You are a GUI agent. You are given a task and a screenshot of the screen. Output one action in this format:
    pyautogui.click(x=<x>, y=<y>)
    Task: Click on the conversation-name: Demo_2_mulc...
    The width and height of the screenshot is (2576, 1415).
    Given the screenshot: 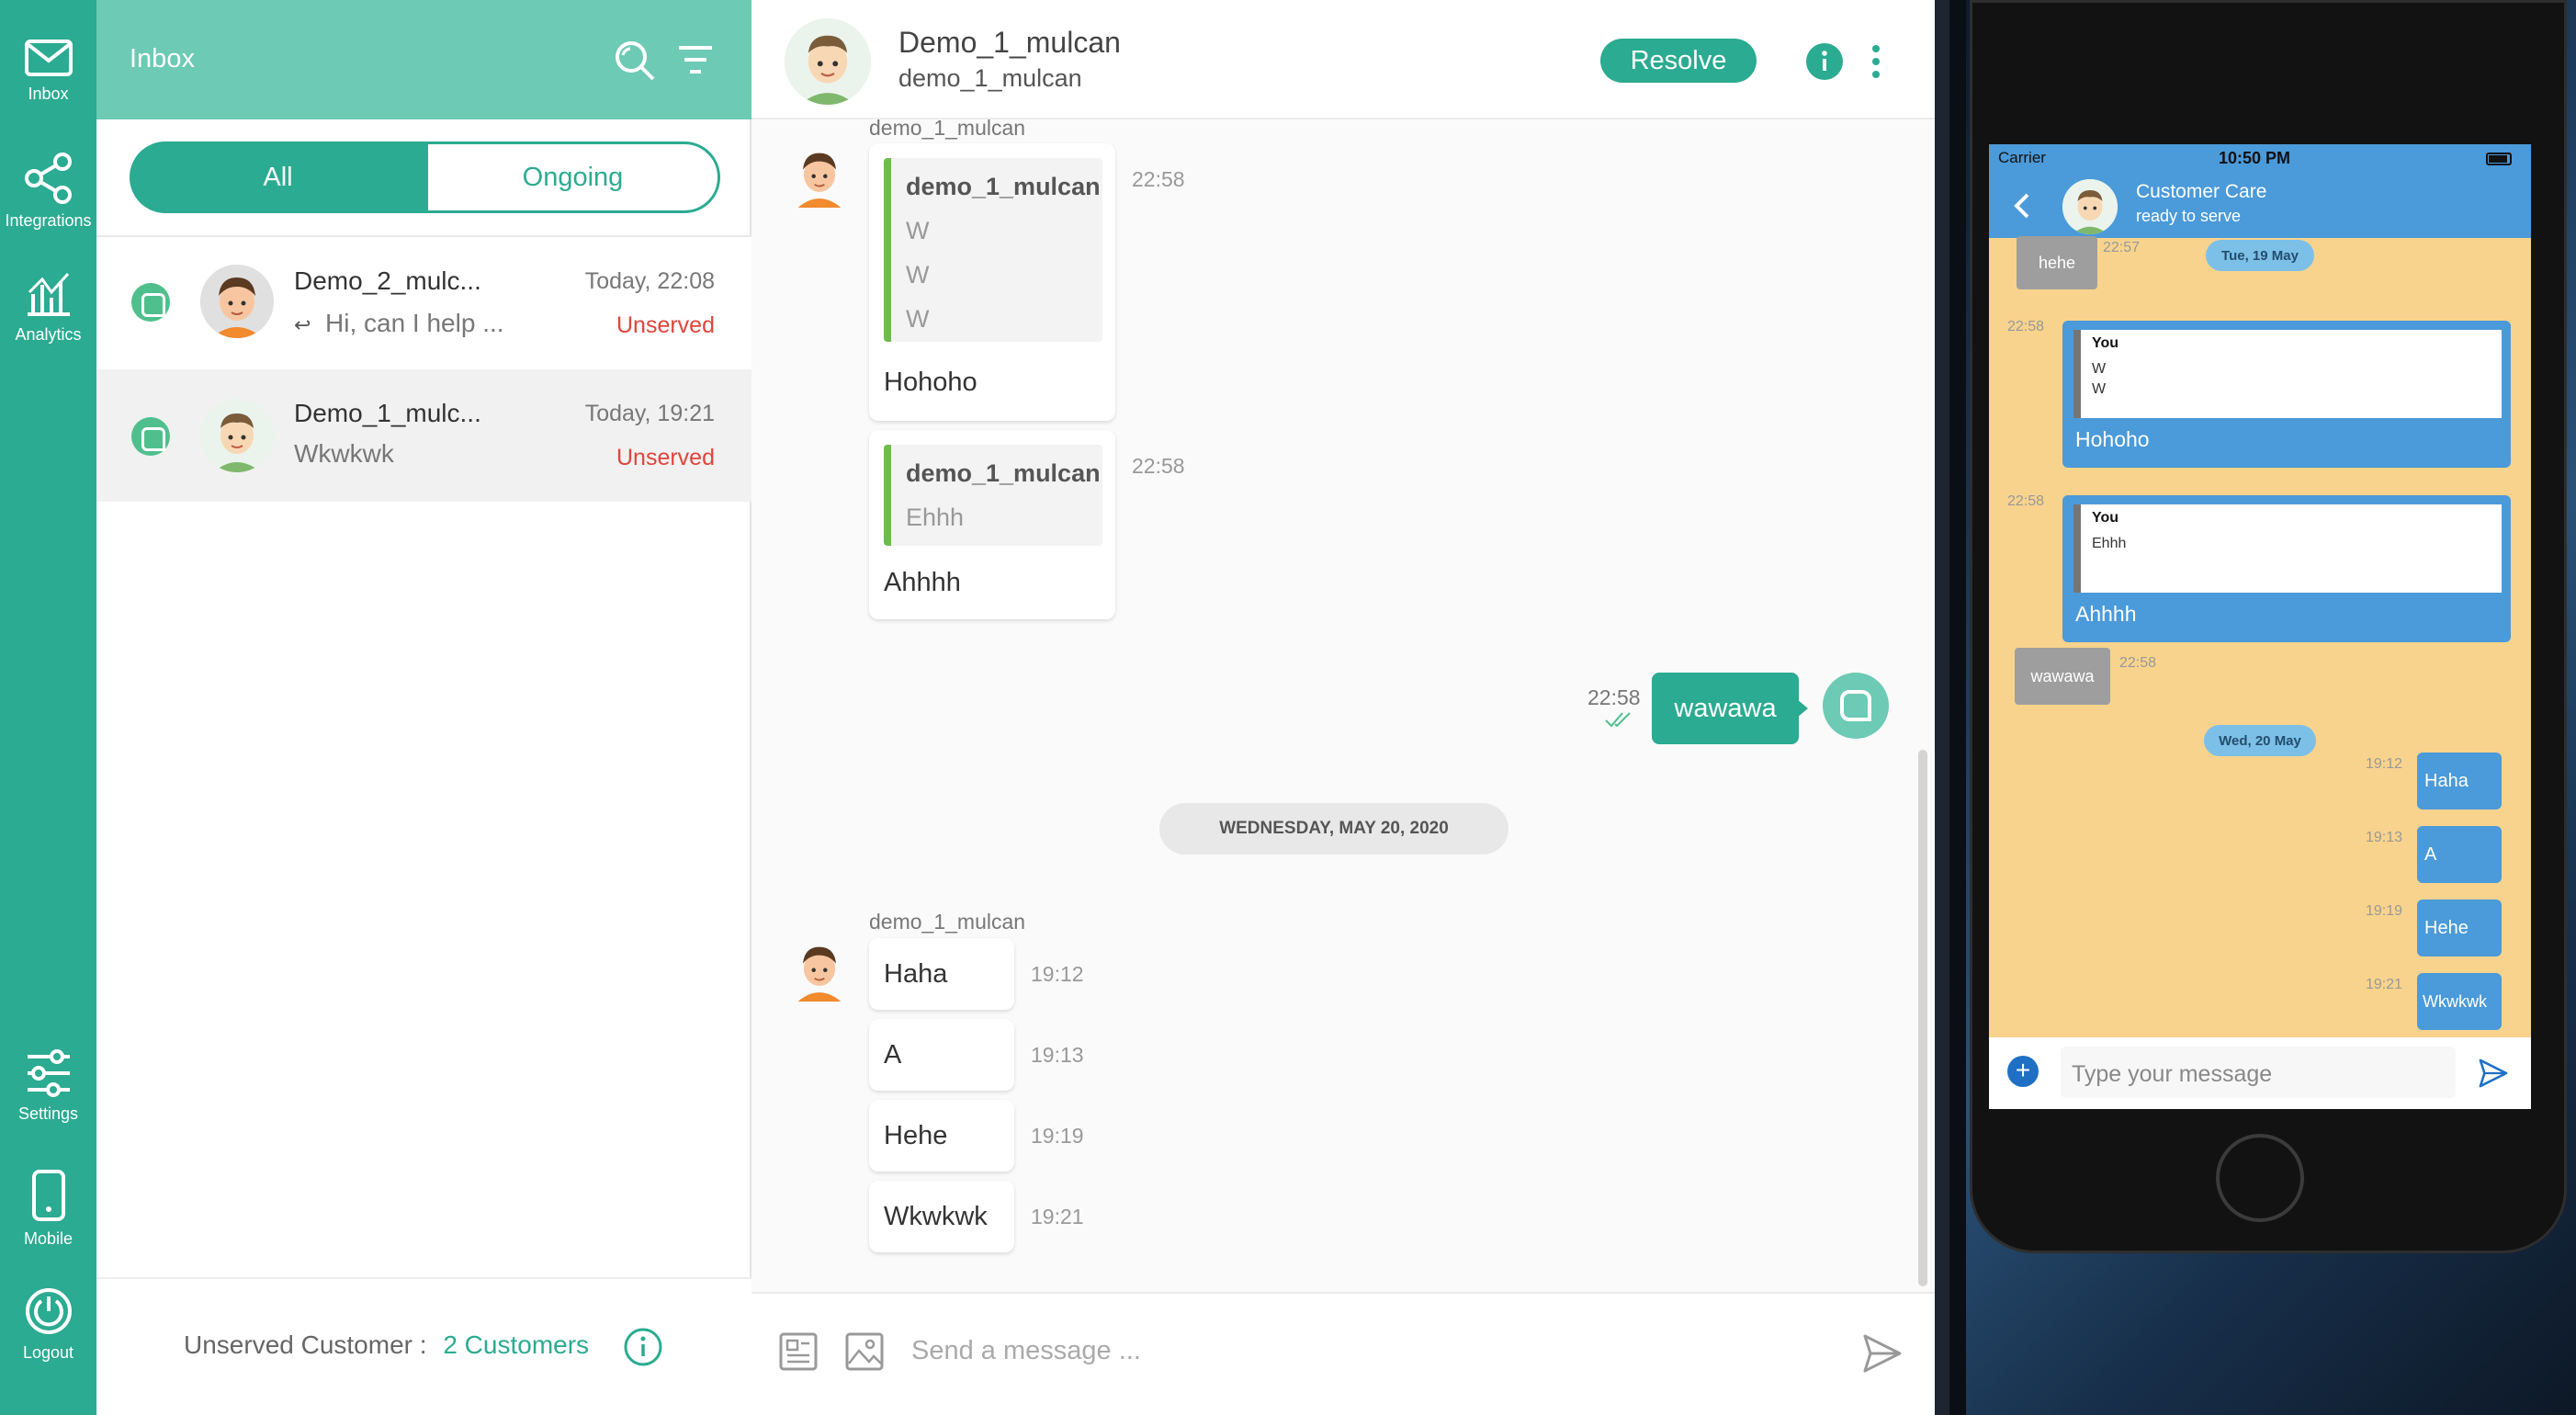 What is the action you would take?
    pyautogui.click(x=387, y=280)
    